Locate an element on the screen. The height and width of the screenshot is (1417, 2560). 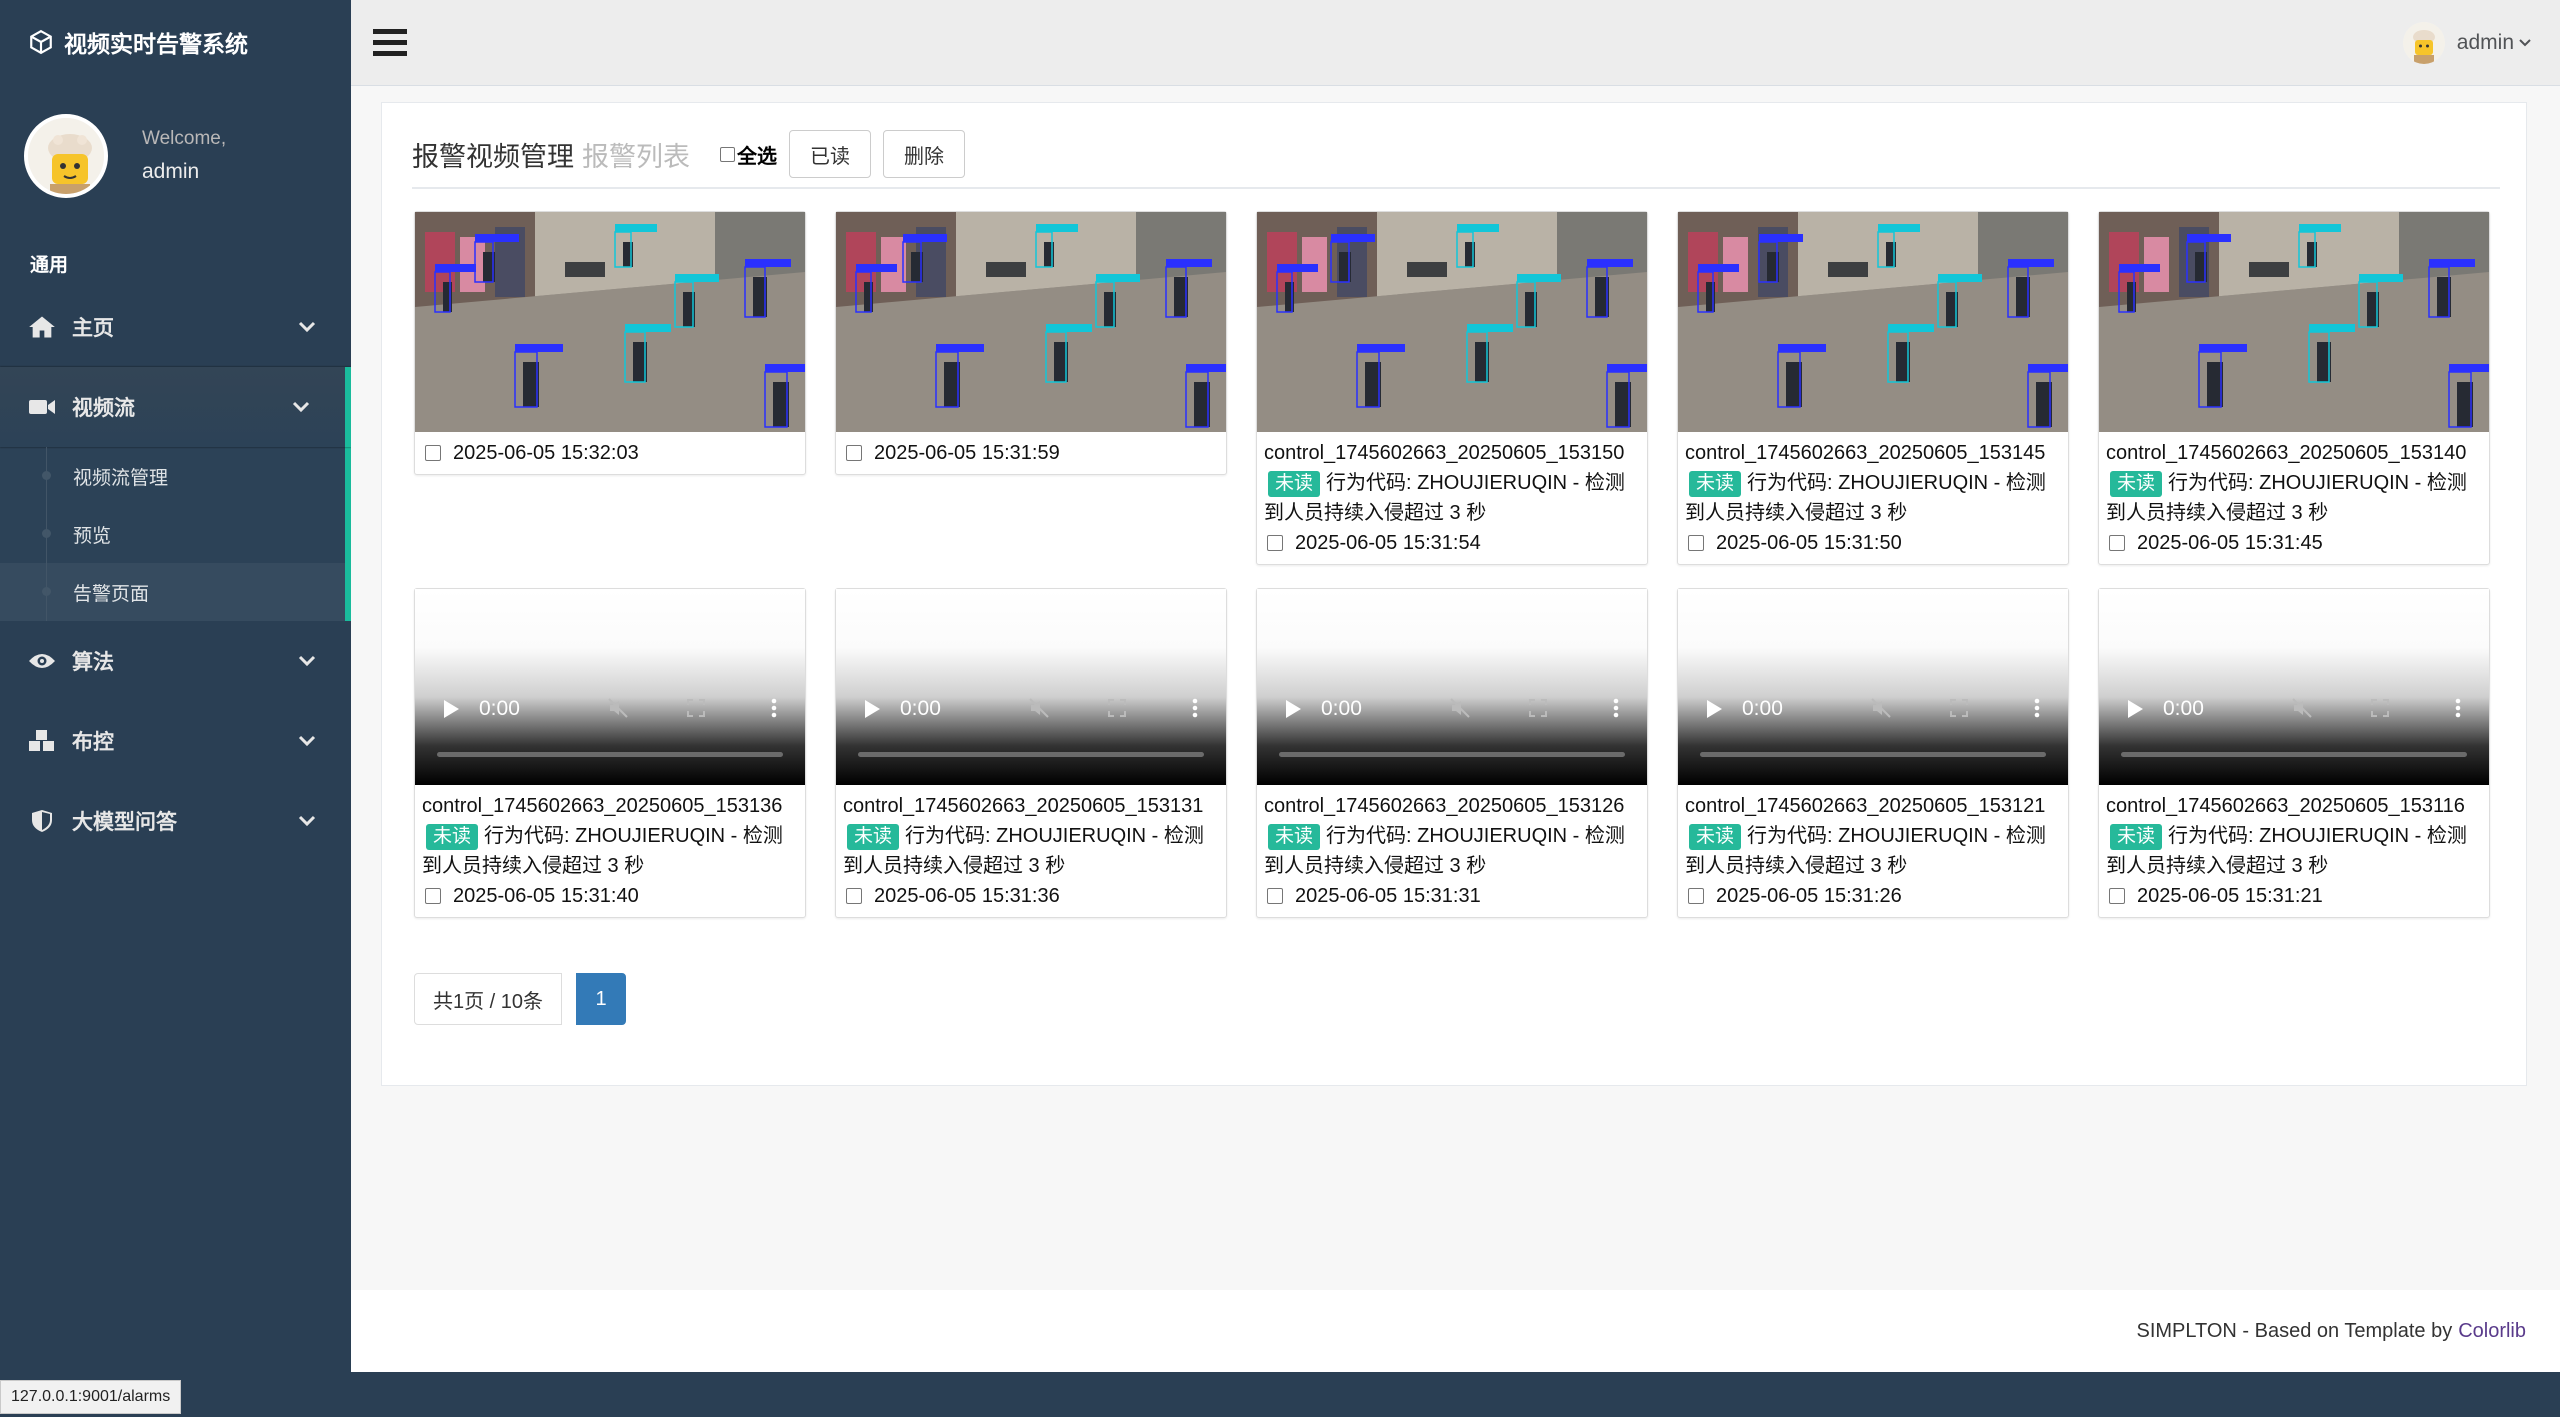
cubes-icon is located at coordinates (41, 740).